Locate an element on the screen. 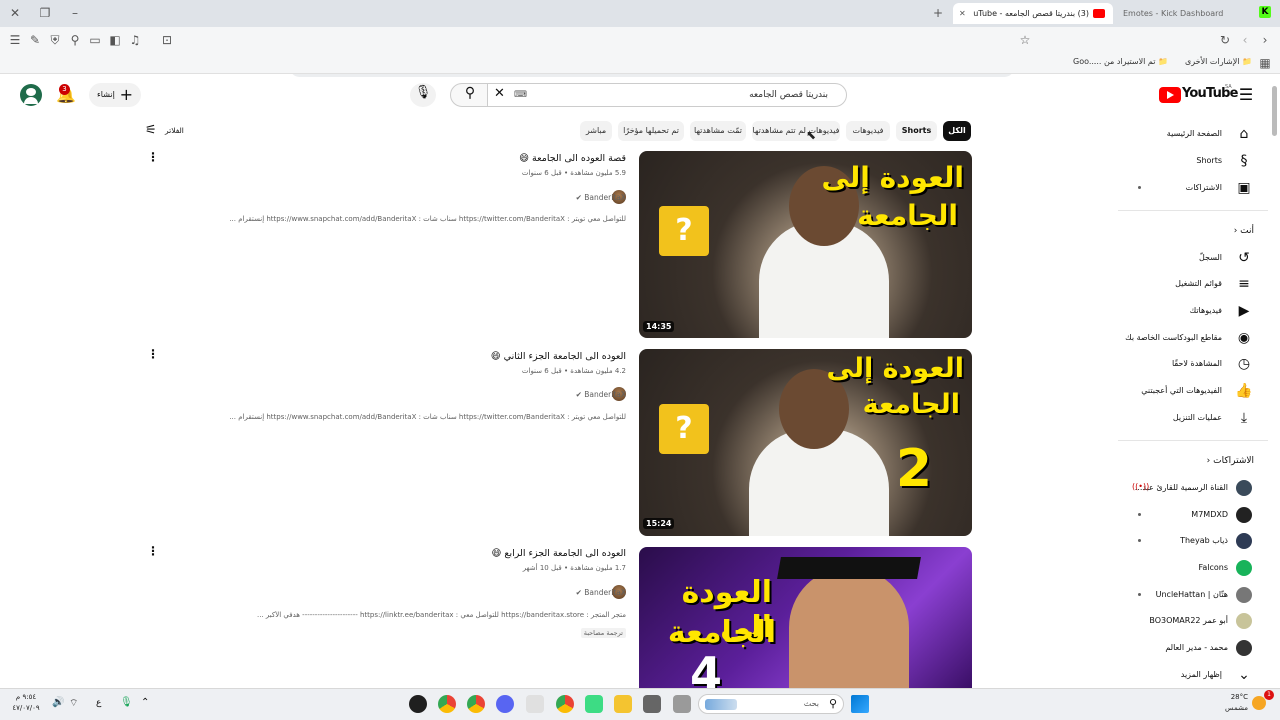  screenshot-icon: ⊡ is located at coordinates (167, 40).